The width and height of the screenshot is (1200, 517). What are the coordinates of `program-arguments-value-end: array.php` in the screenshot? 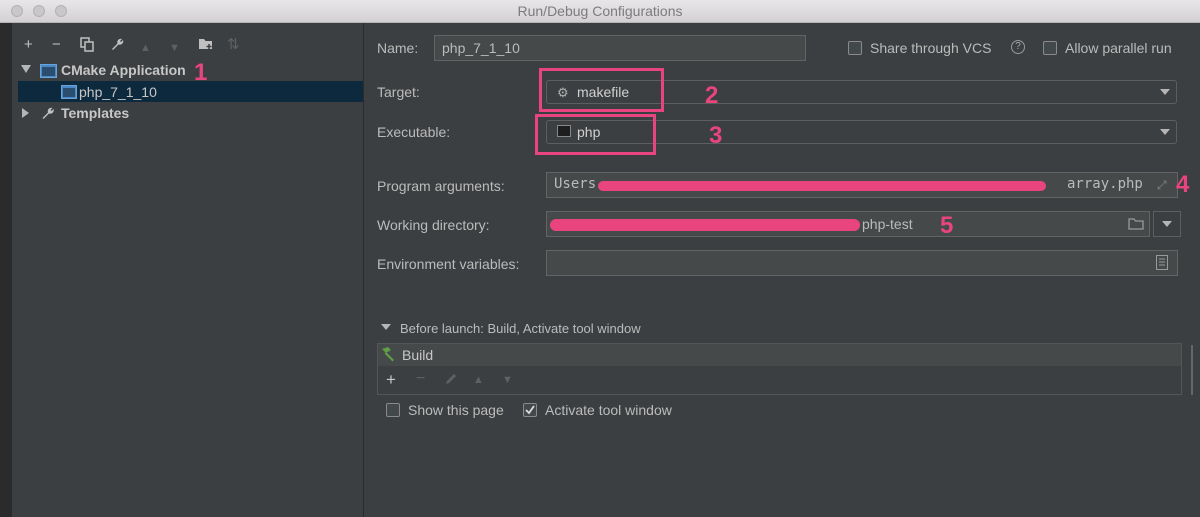 It's located at (1105, 184).